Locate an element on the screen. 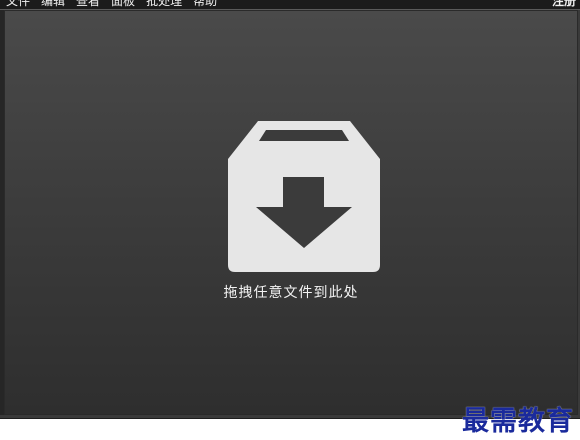  drop-instruction-text: 拖拽任意文件到此处 is located at coordinates (291, 293).